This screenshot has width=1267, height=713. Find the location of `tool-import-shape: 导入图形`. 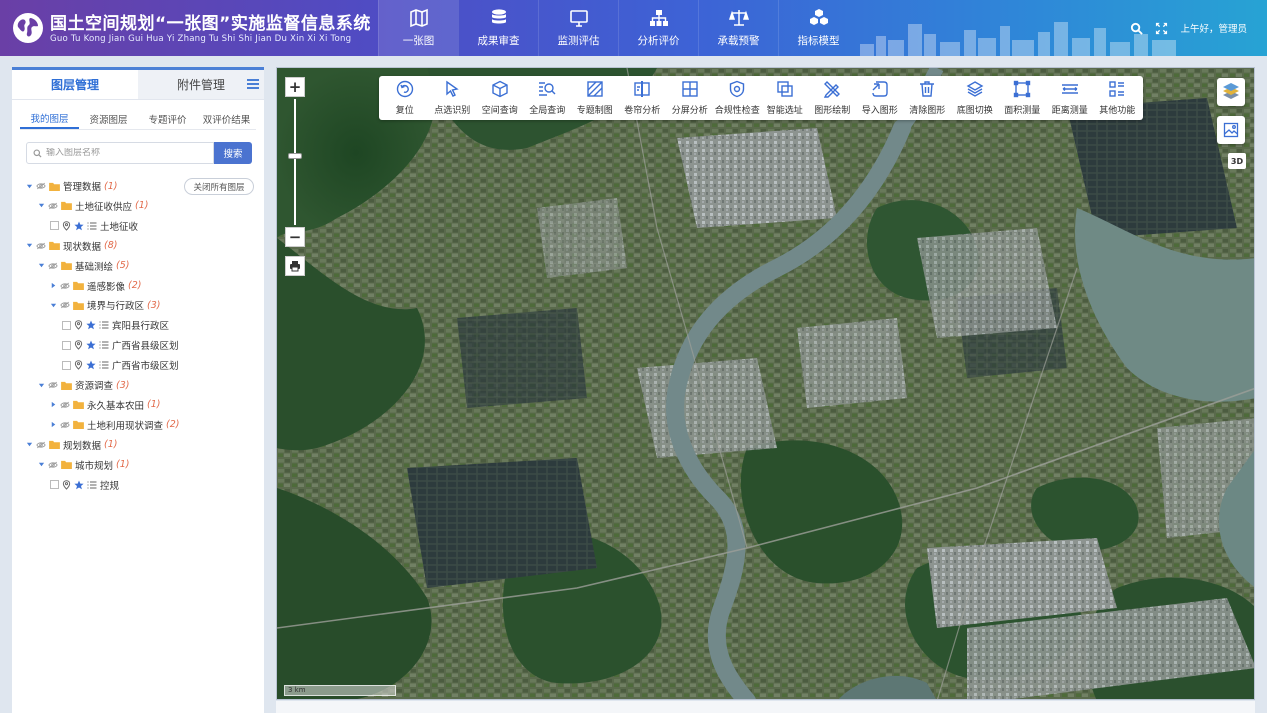

tool-import-shape: 导入图形 is located at coordinates (880, 98).